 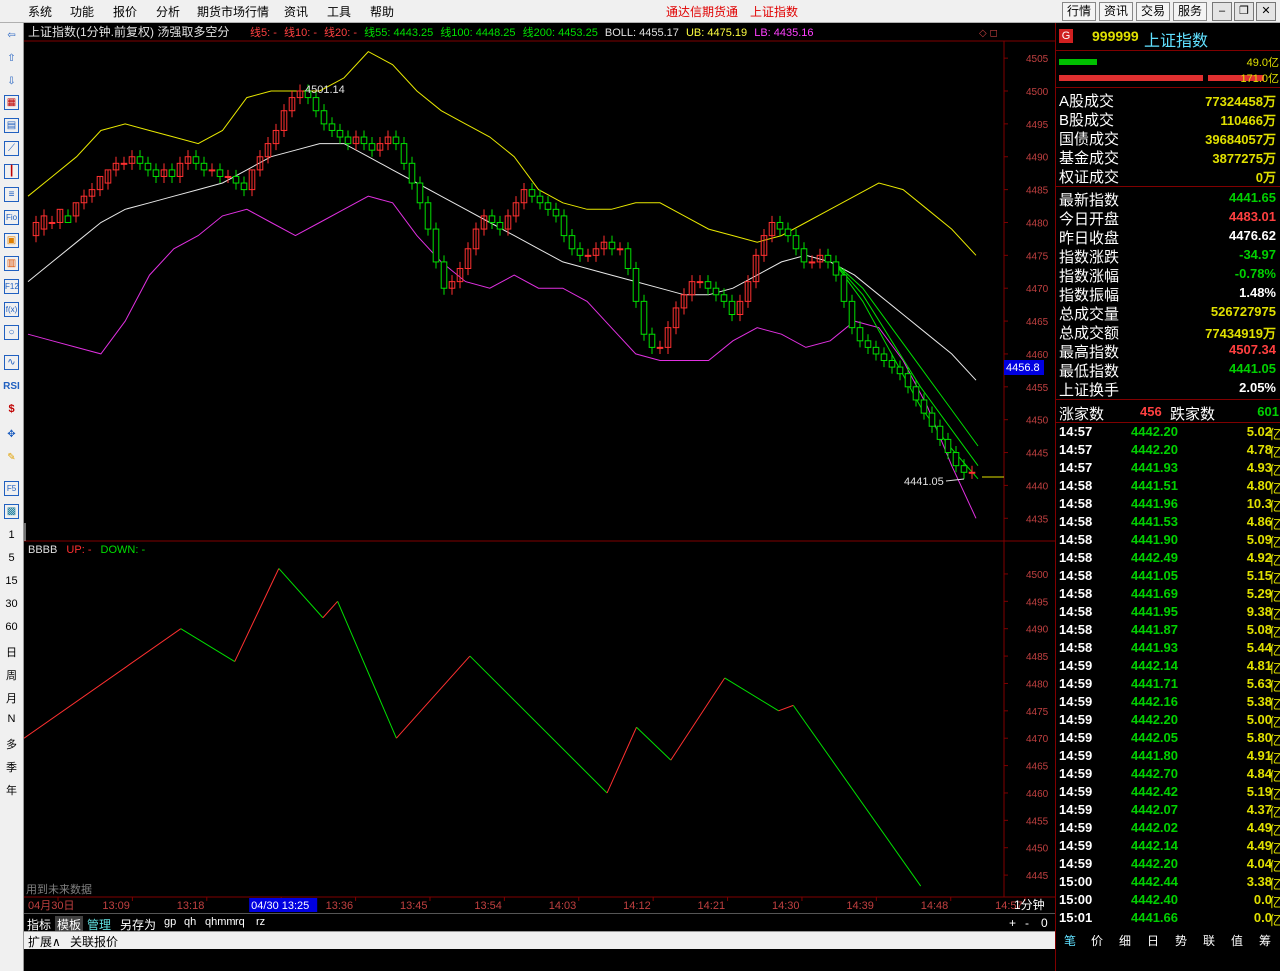 I want to click on minimize-icon: –, so click(x=1222, y=11).